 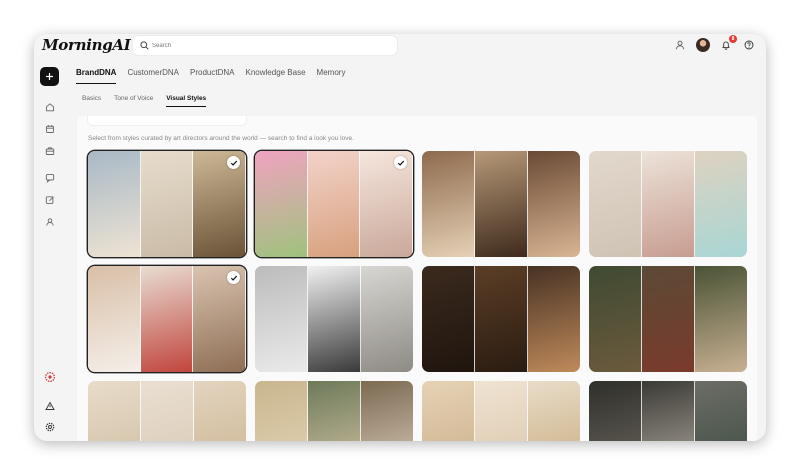 I want to click on style-search-field, so click(x=167, y=121).